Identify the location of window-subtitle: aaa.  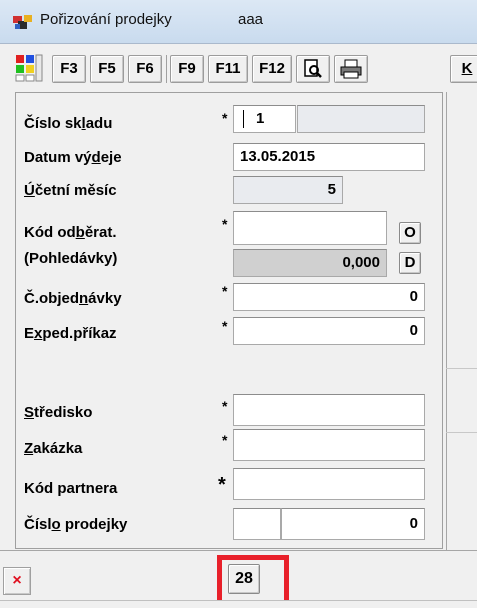
(251, 19).